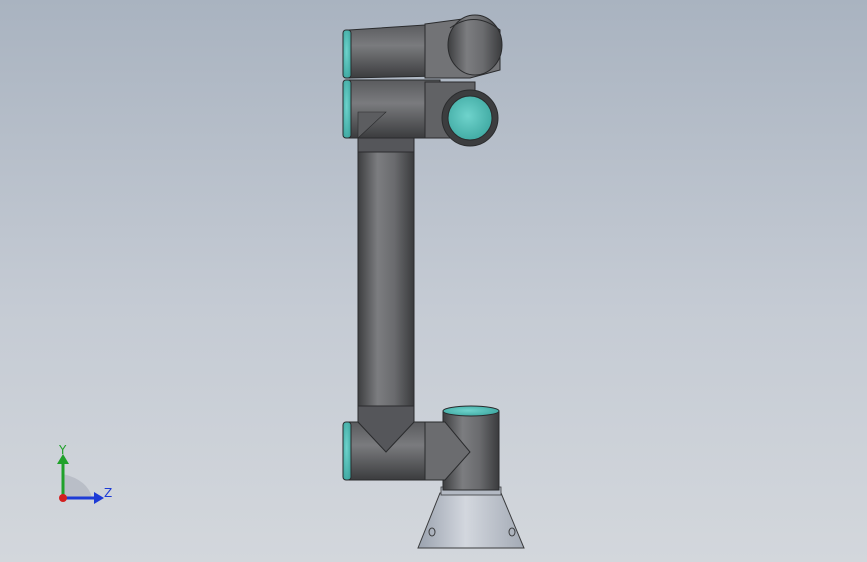  What do you see at coordinates (420, 116) in the screenshot?
I see `elbow-joint` at bounding box center [420, 116].